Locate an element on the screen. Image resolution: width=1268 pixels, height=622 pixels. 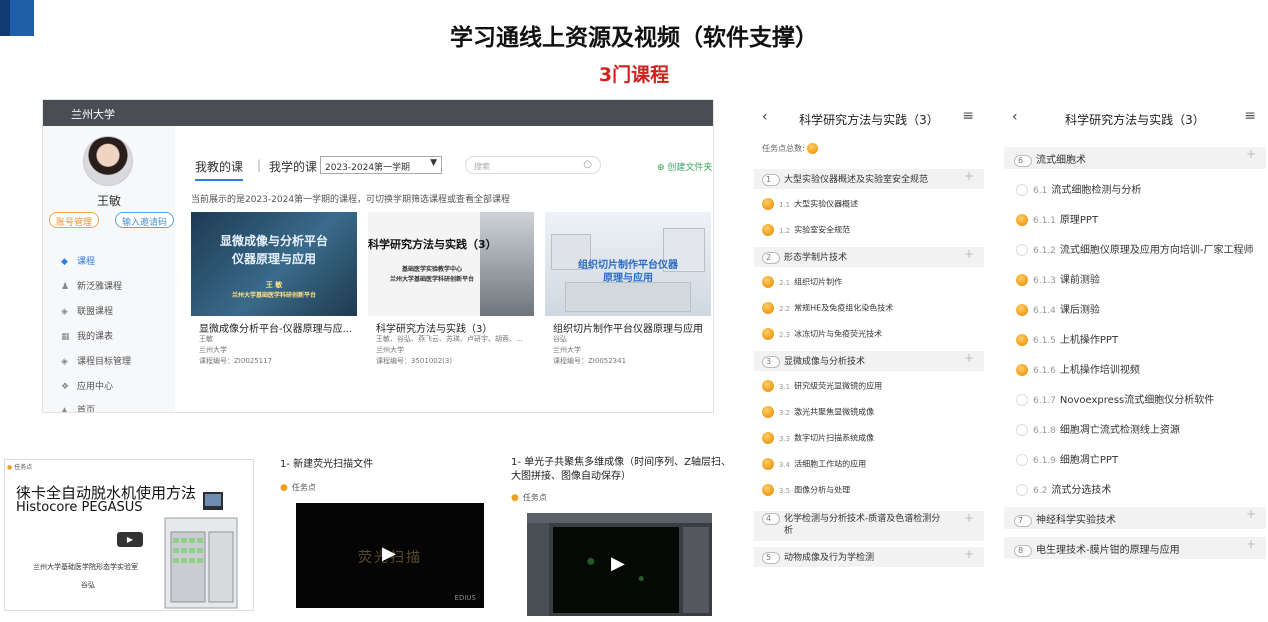
section-row: 3.3 数字切片扫描系统成像 is located at coordinates (869, 439).